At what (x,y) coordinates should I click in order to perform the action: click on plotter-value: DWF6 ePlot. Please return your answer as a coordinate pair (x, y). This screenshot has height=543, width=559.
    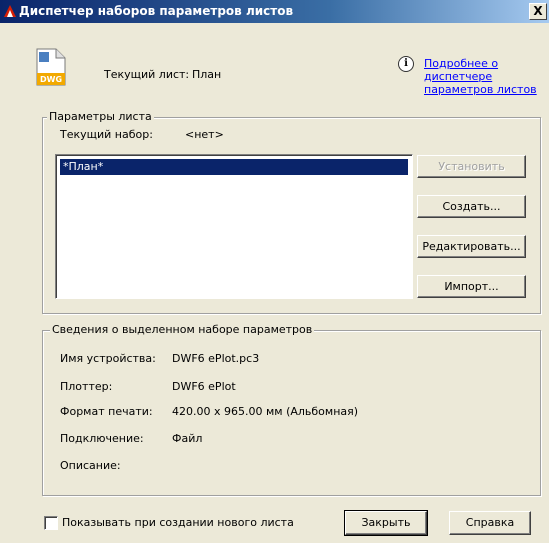
    Looking at the image, I should click on (204, 386).